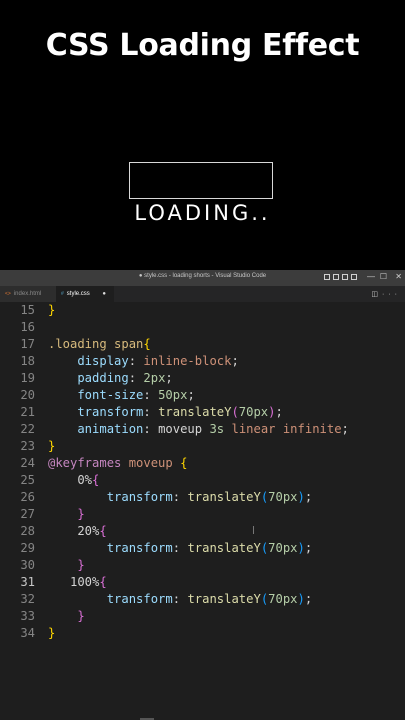 This screenshot has height=720, width=405. What do you see at coordinates (85, 294) in the screenshot?
I see `tab-style-css: # style.css ●` at bounding box center [85, 294].